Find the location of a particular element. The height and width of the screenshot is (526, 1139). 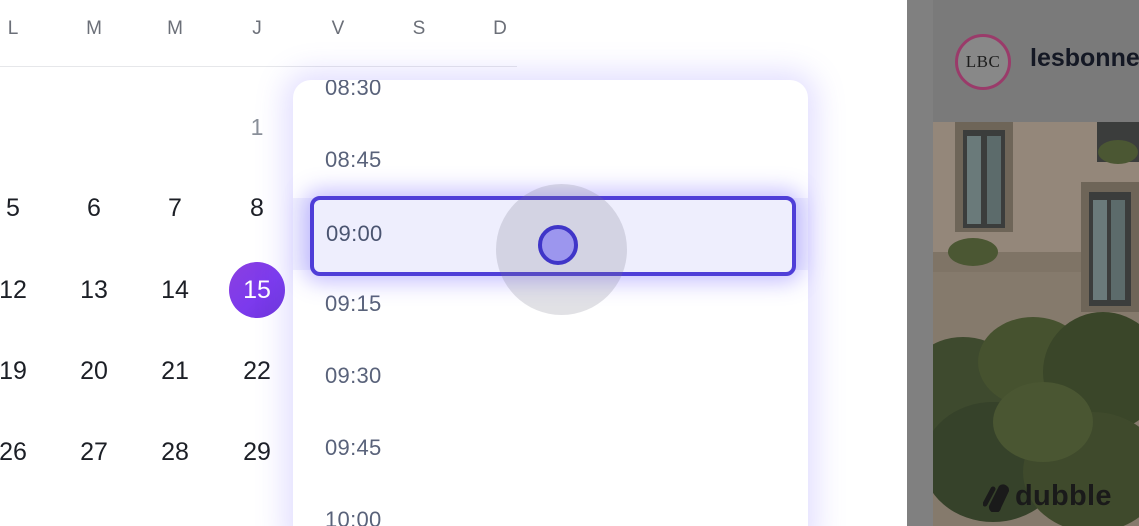

watermark: dubble is located at coordinates (1047, 496).